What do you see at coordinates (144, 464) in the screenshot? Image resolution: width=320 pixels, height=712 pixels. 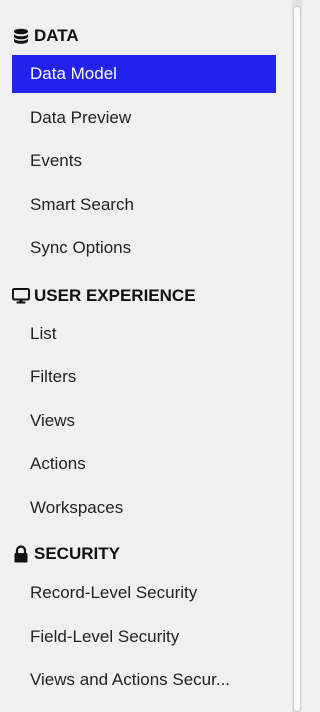 I see `nav-item-actions: Actions` at bounding box center [144, 464].